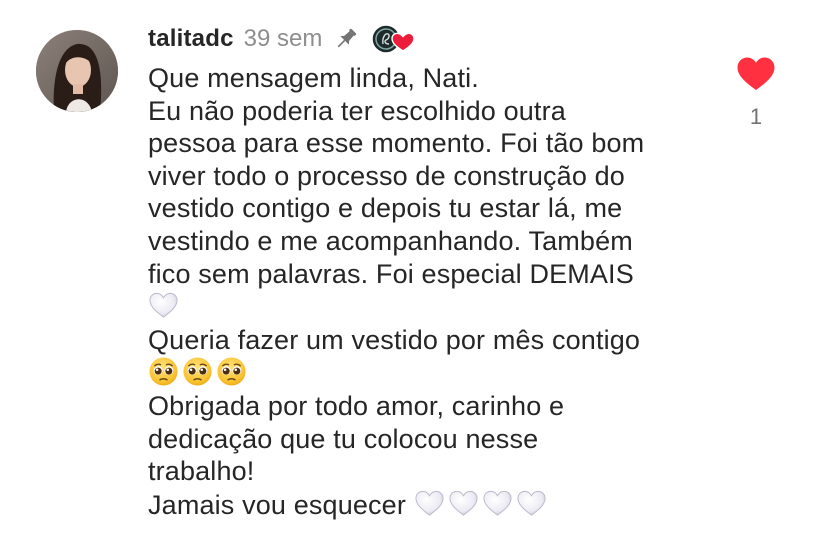 This screenshot has width=820, height=533. Describe the element at coordinates (357, 110) in the screenshot. I see `comment-line: Eu não poderia ter escolhido outra` at that location.